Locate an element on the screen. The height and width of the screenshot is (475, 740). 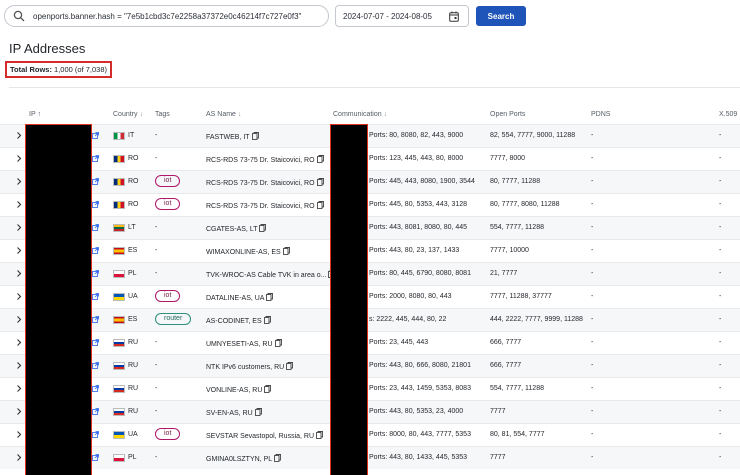
column-header-as-name: AS Name ↓ is located at coordinates (223, 114).